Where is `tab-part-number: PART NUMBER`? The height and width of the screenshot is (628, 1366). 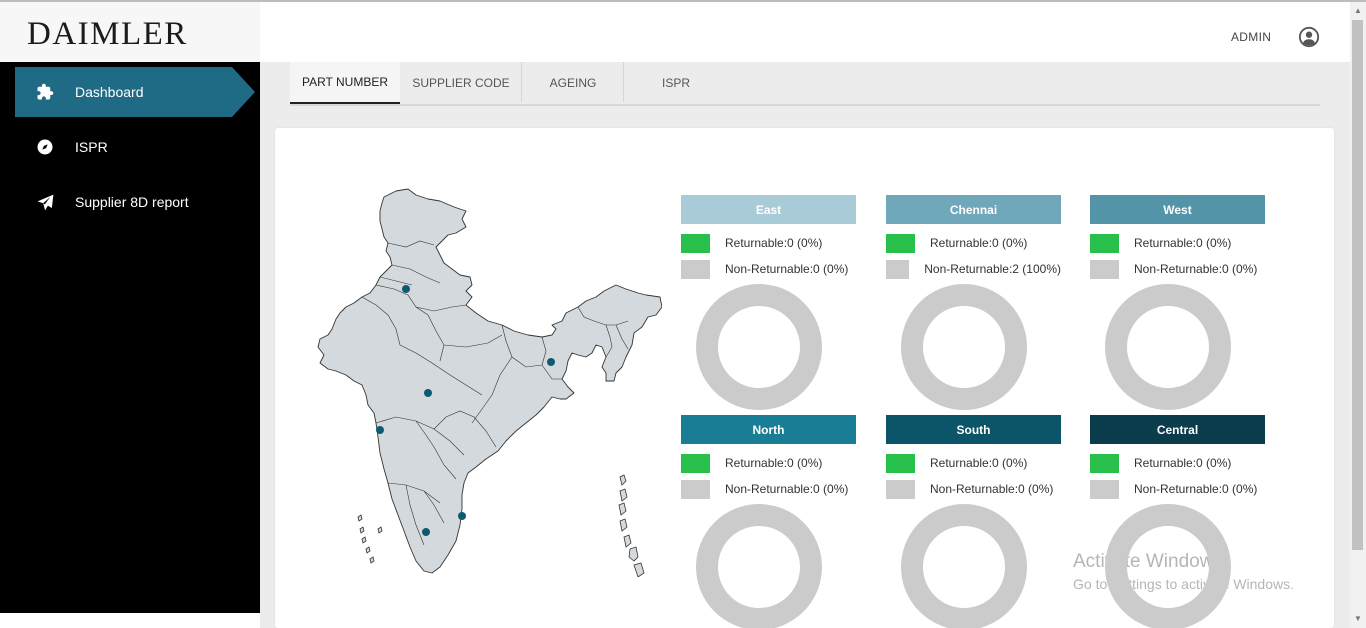 tab-part-number: PART NUMBER is located at coordinates (345, 83).